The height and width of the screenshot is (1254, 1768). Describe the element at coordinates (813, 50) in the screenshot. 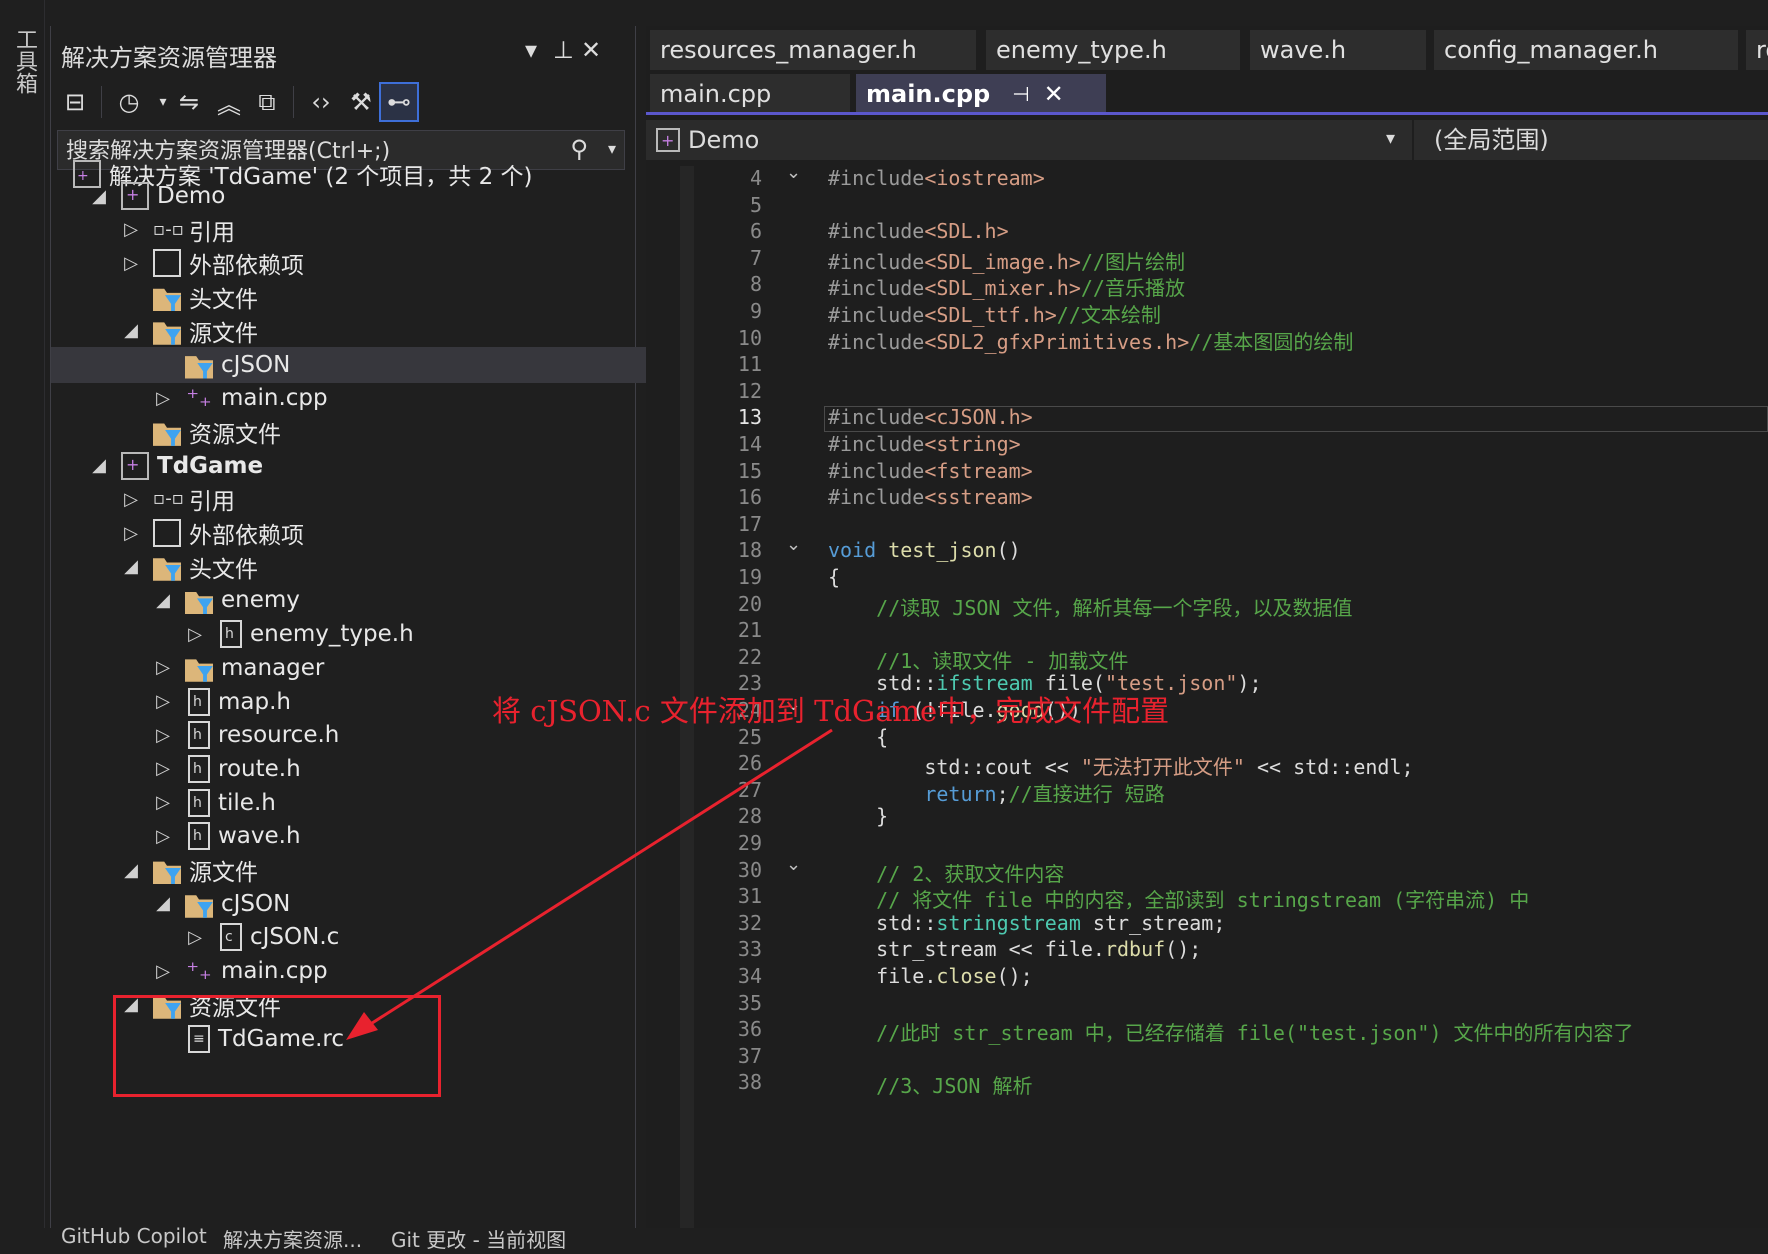

I see `tab-resources-manager-h: resources_manager.h` at that location.